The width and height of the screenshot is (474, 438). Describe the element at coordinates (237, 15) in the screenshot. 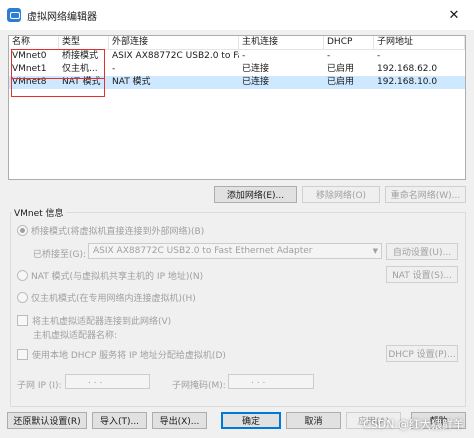

I see `title-bar: 虚拟网络编辑器 ✕` at that location.